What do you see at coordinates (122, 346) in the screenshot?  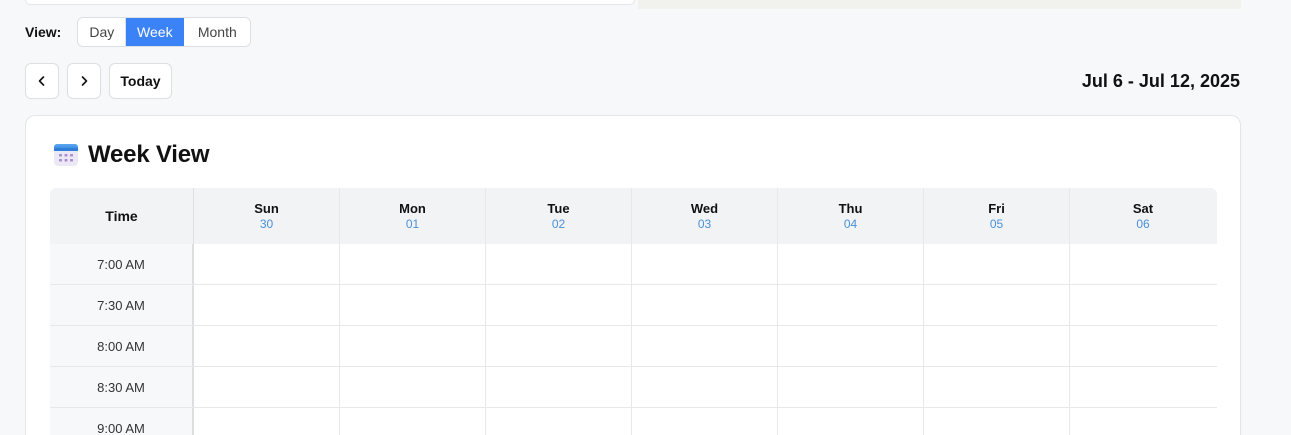 I see `time-label: 8:00 AM` at bounding box center [122, 346].